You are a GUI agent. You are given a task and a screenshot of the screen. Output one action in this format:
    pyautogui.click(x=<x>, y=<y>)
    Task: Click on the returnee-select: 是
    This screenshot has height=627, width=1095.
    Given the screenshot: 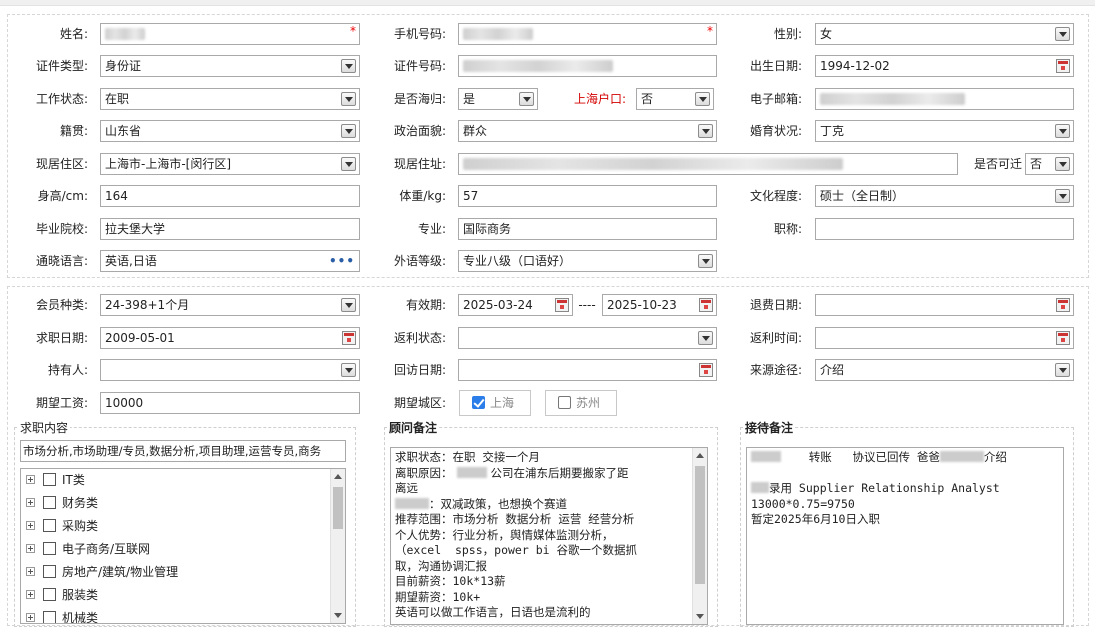 What is the action you would take?
    pyautogui.click(x=498, y=99)
    